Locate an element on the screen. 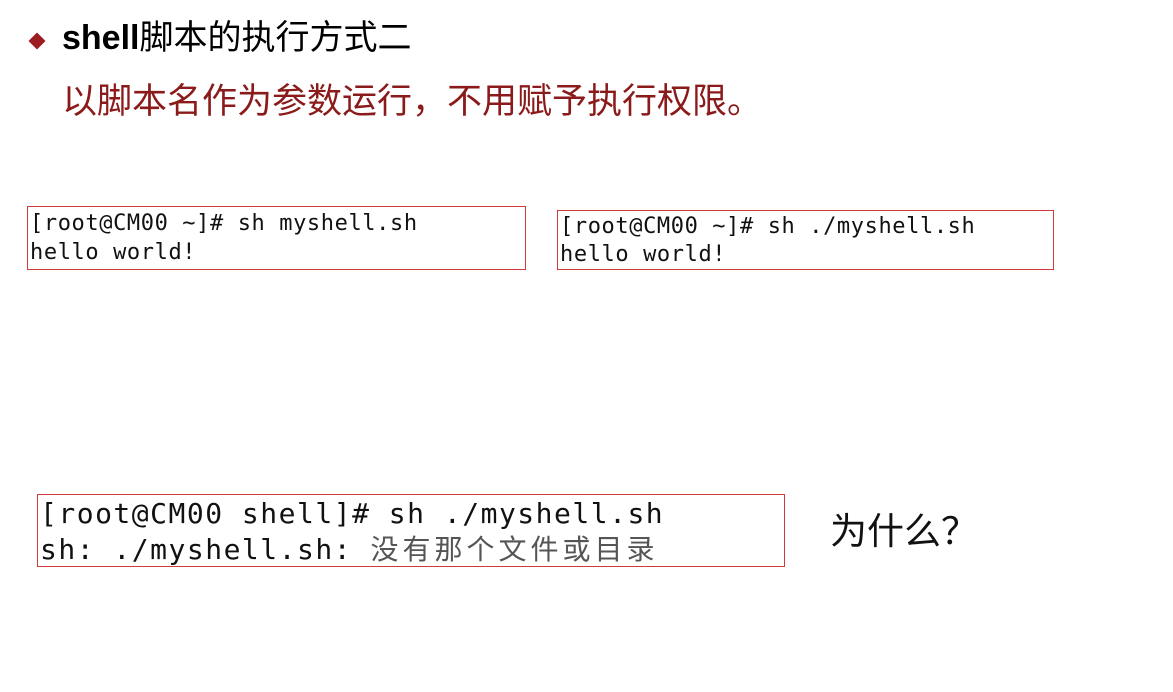 The image size is (1173, 692). terminal-command-line: [root@CM00 ~]# sh ./myshell.sh is located at coordinates (806, 227).